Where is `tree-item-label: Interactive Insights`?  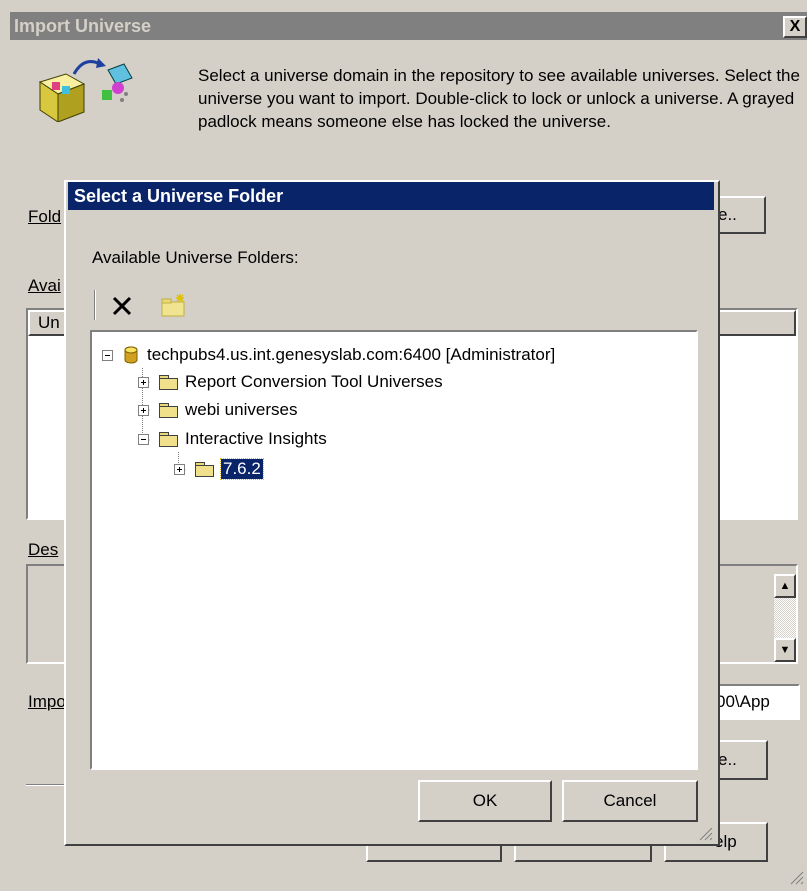 tree-item-label: Interactive Insights is located at coordinates (256, 438).